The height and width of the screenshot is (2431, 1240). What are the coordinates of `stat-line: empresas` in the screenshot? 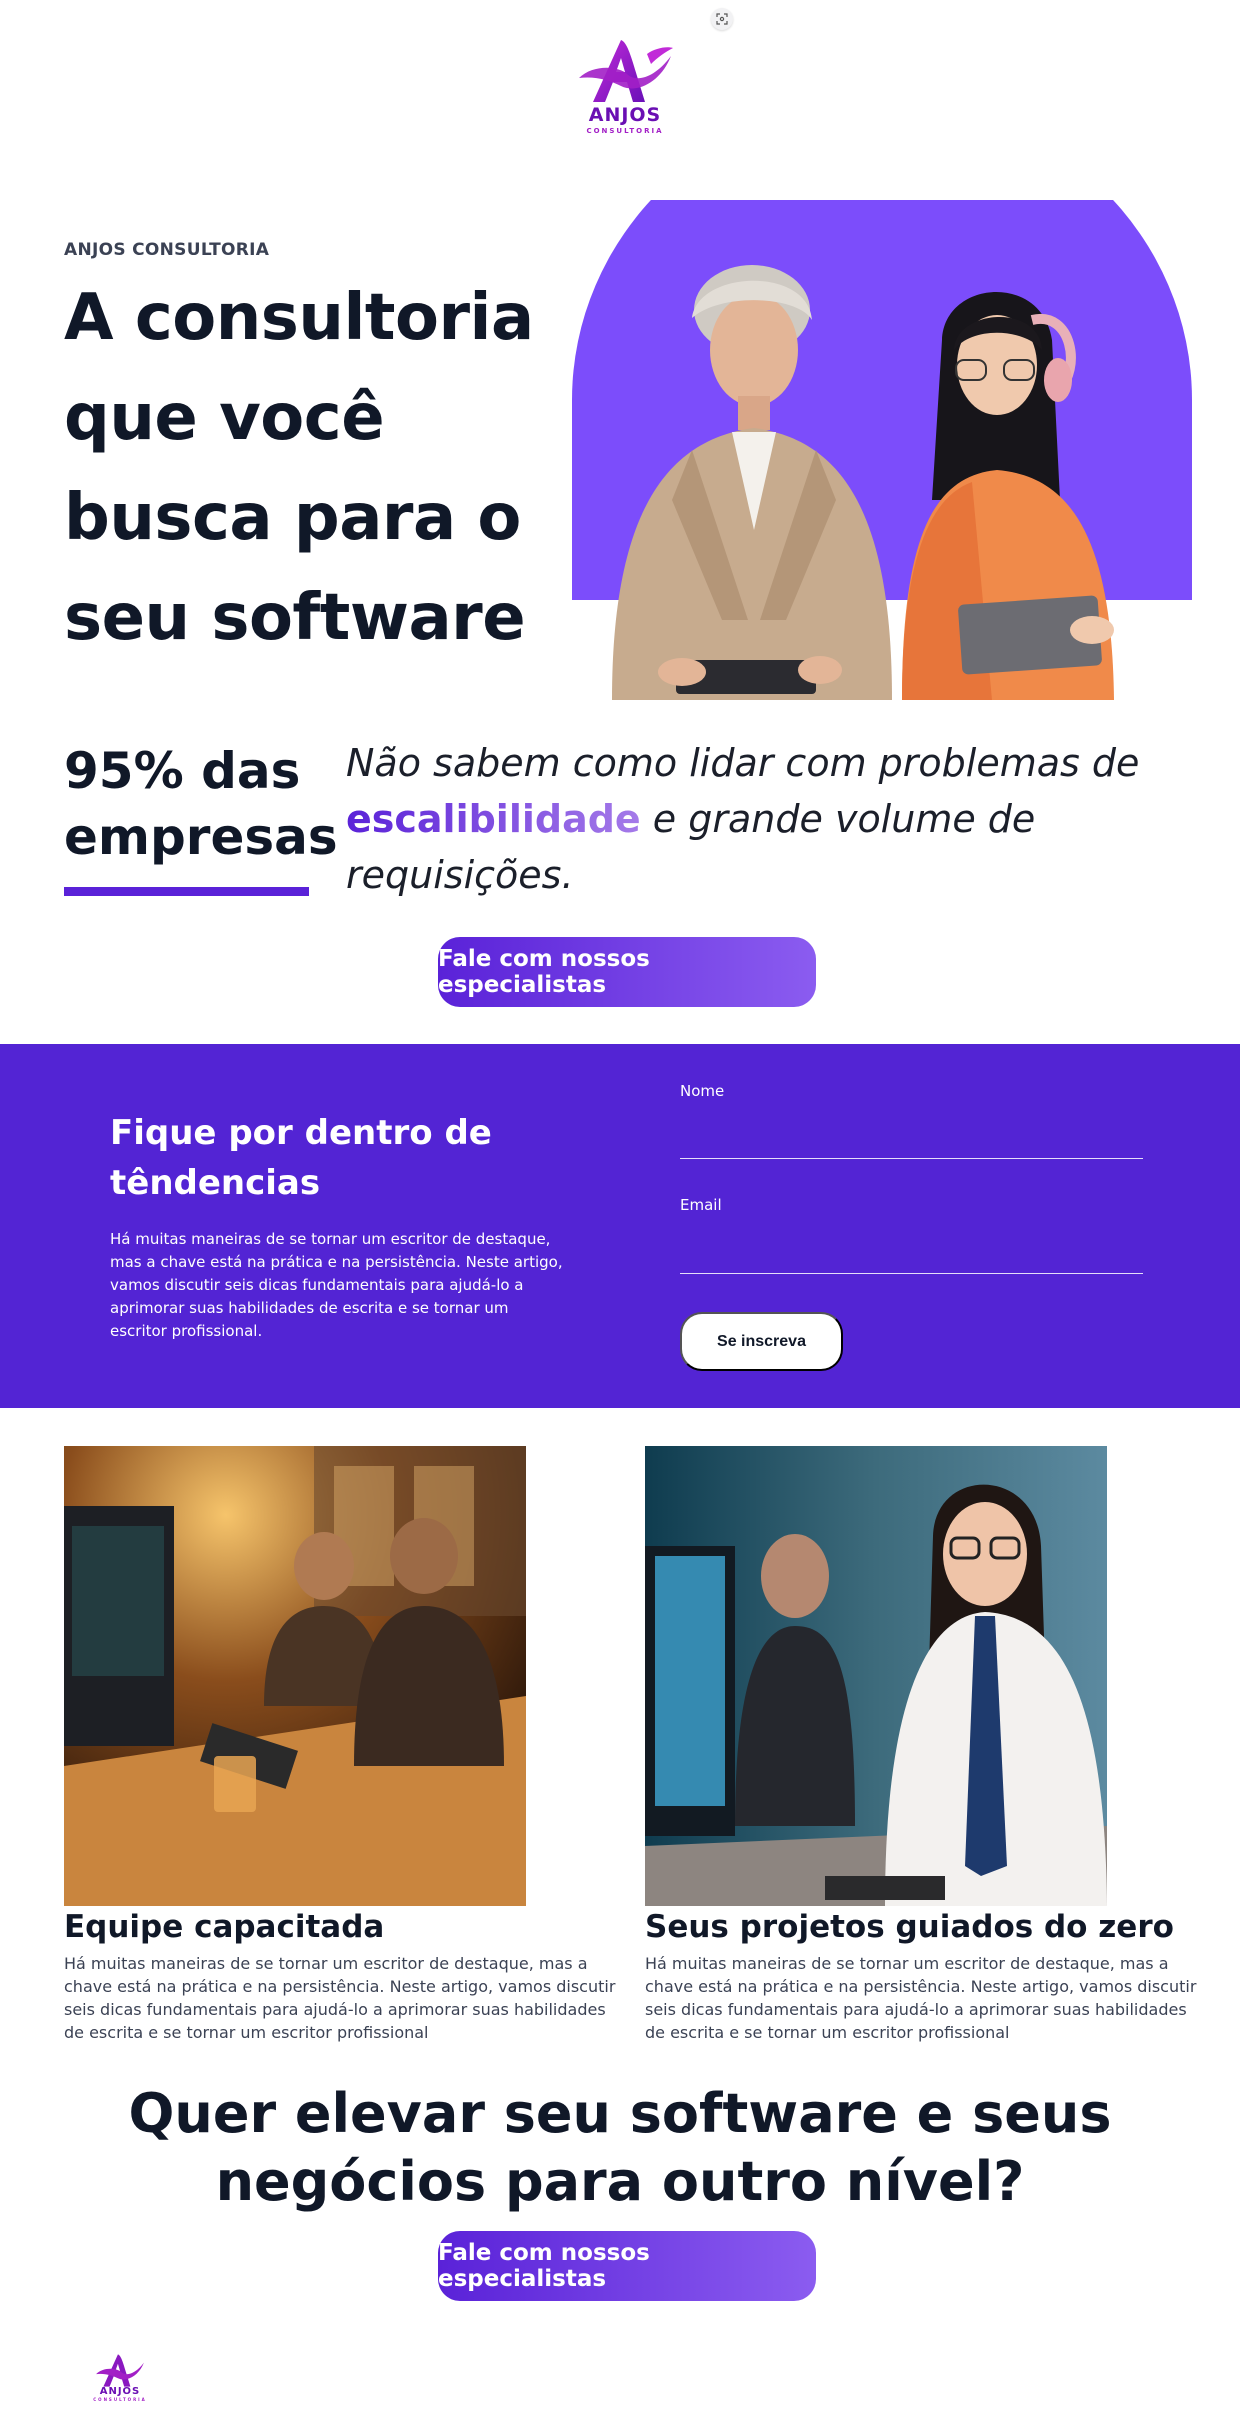 It's located at (201, 837).